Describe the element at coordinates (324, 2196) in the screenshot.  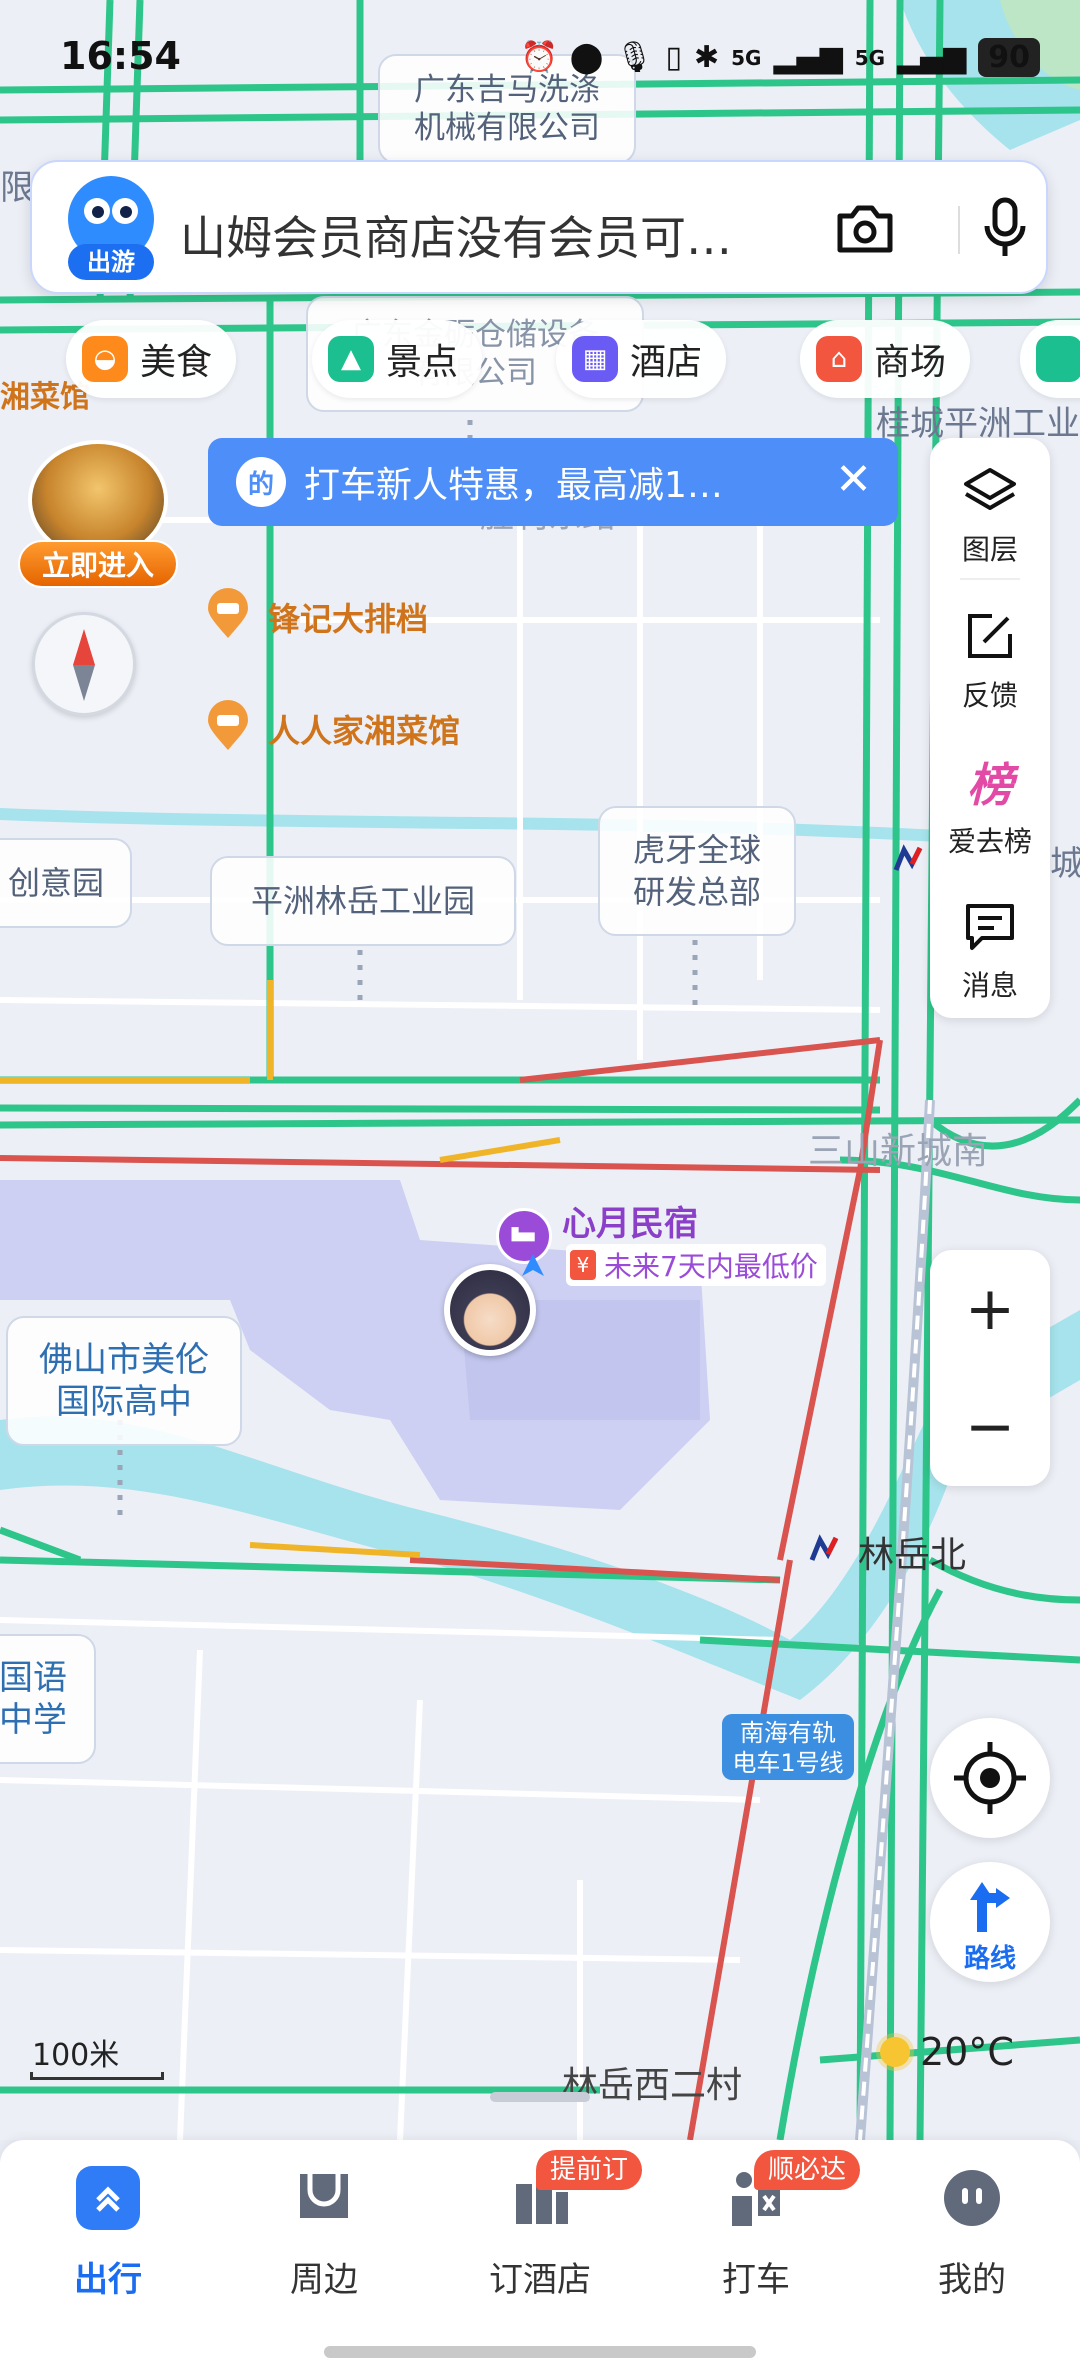
I see `nearby-icon` at that location.